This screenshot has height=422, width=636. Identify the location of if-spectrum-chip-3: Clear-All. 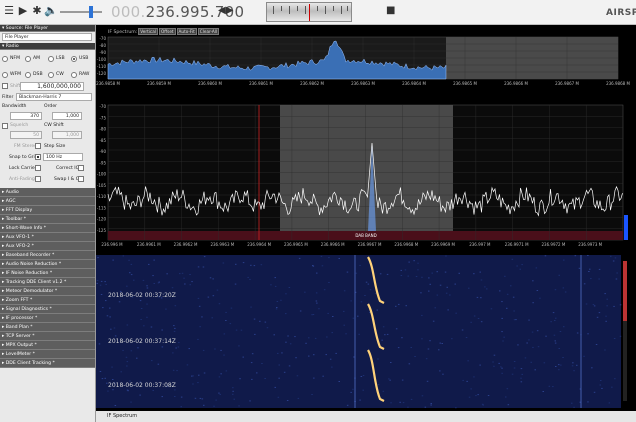
(208, 31).